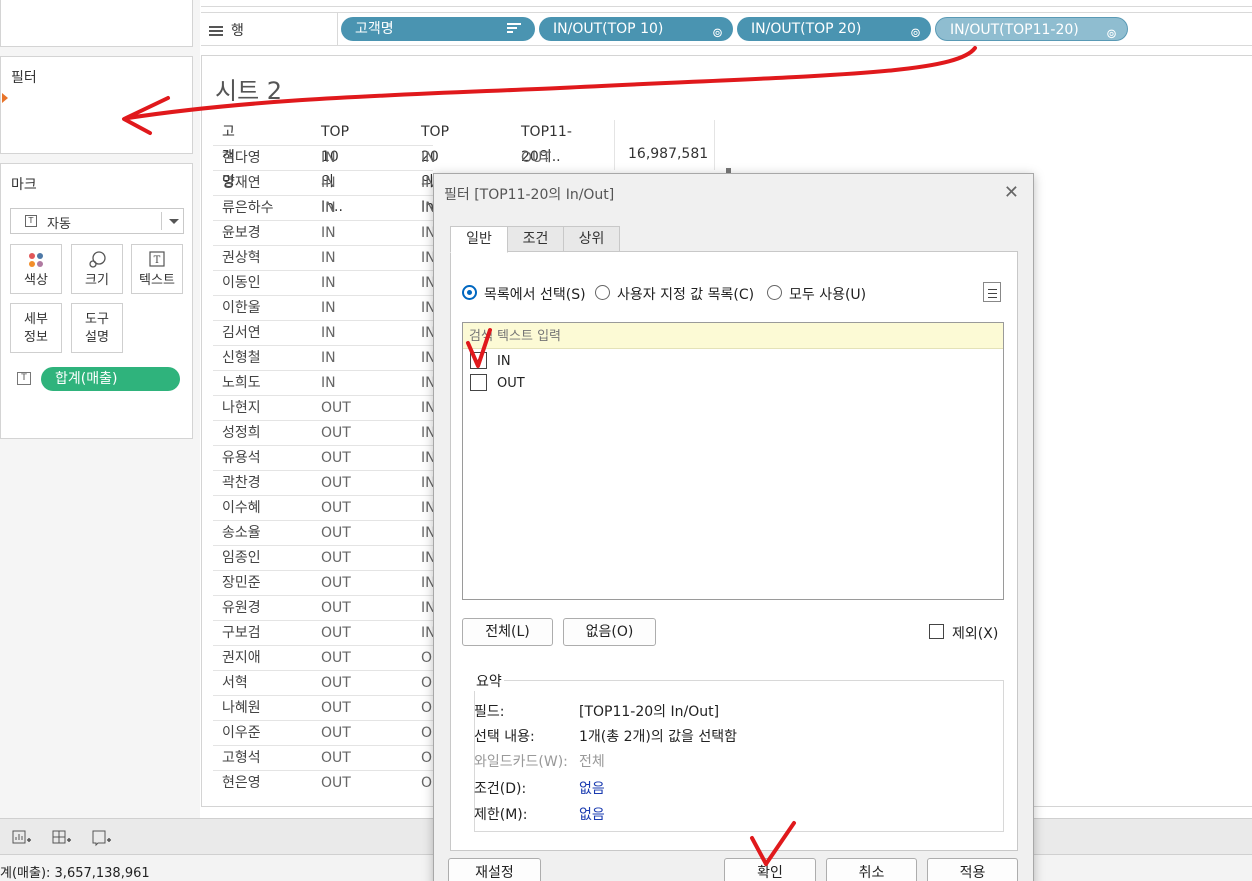  What do you see at coordinates (75, 873) in the screenshot?
I see `status-sum: 계(매출): 3,657,138,961` at bounding box center [75, 873].